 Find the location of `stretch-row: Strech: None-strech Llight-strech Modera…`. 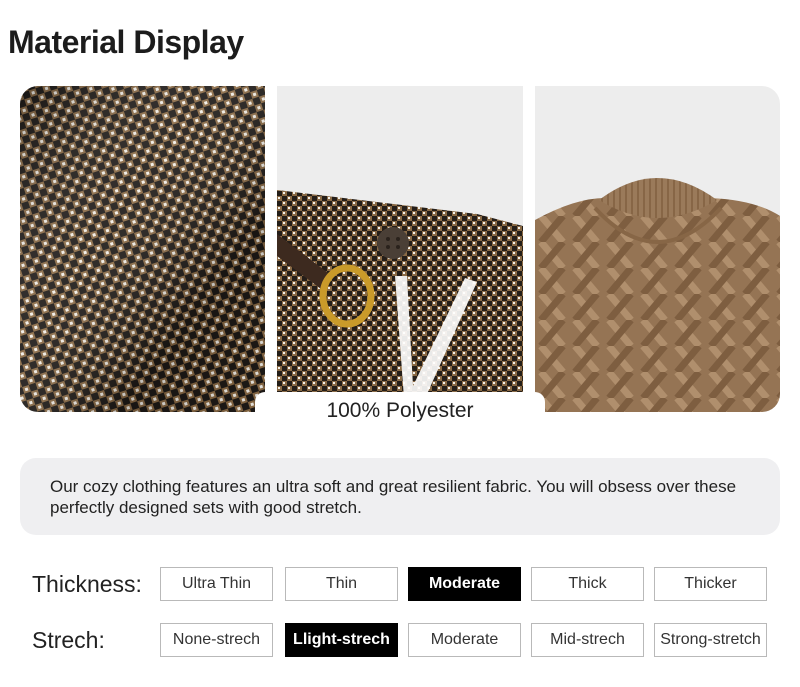

stretch-row: Strech: None-strech Llight-strech Modera… is located at coordinates (399, 640).